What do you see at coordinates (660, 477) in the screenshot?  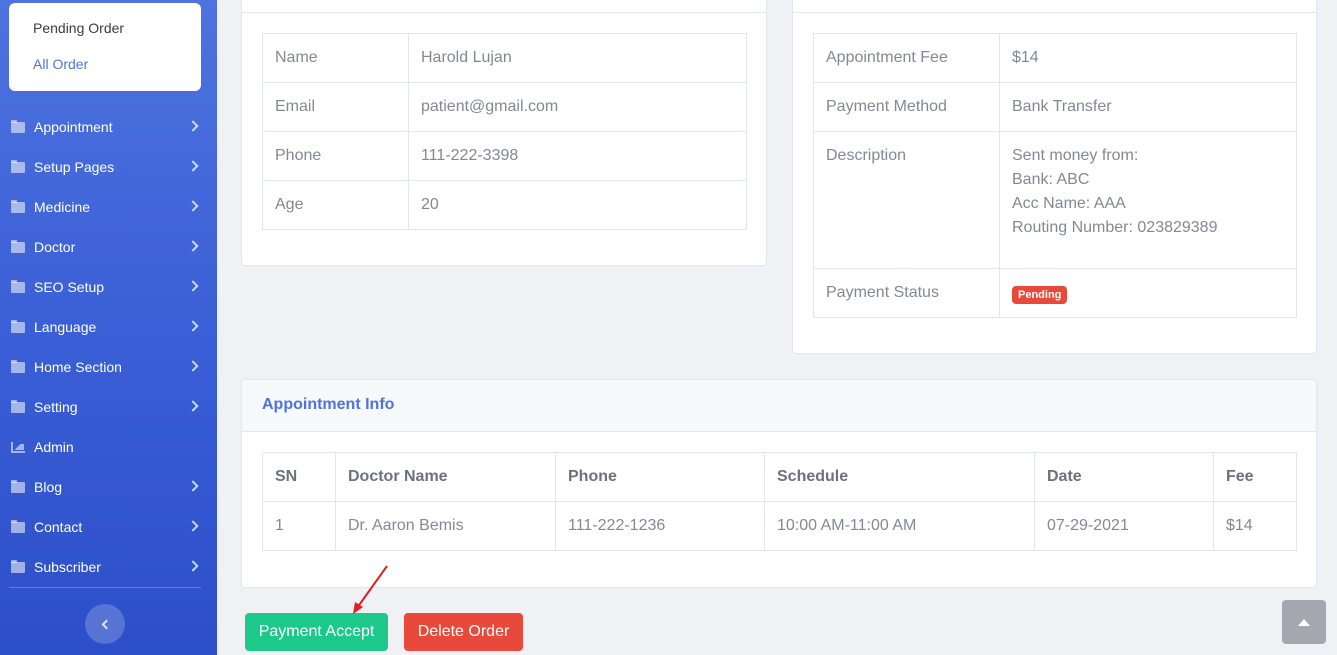 I see `column-header: Phone` at bounding box center [660, 477].